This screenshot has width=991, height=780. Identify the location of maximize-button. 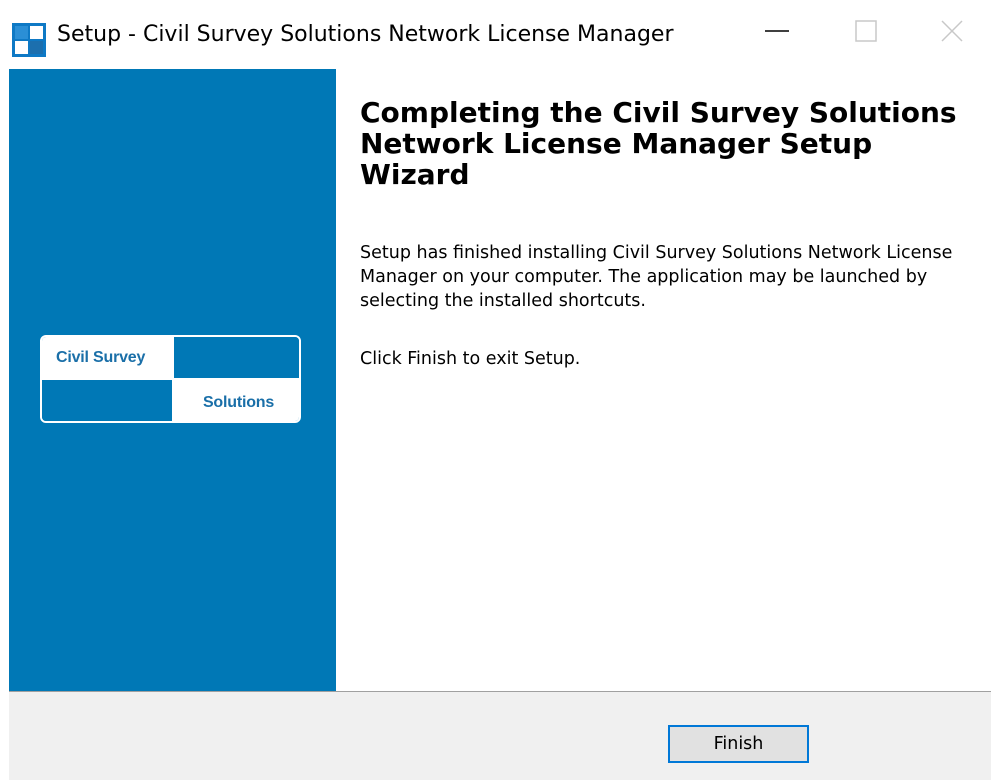
(866, 33).